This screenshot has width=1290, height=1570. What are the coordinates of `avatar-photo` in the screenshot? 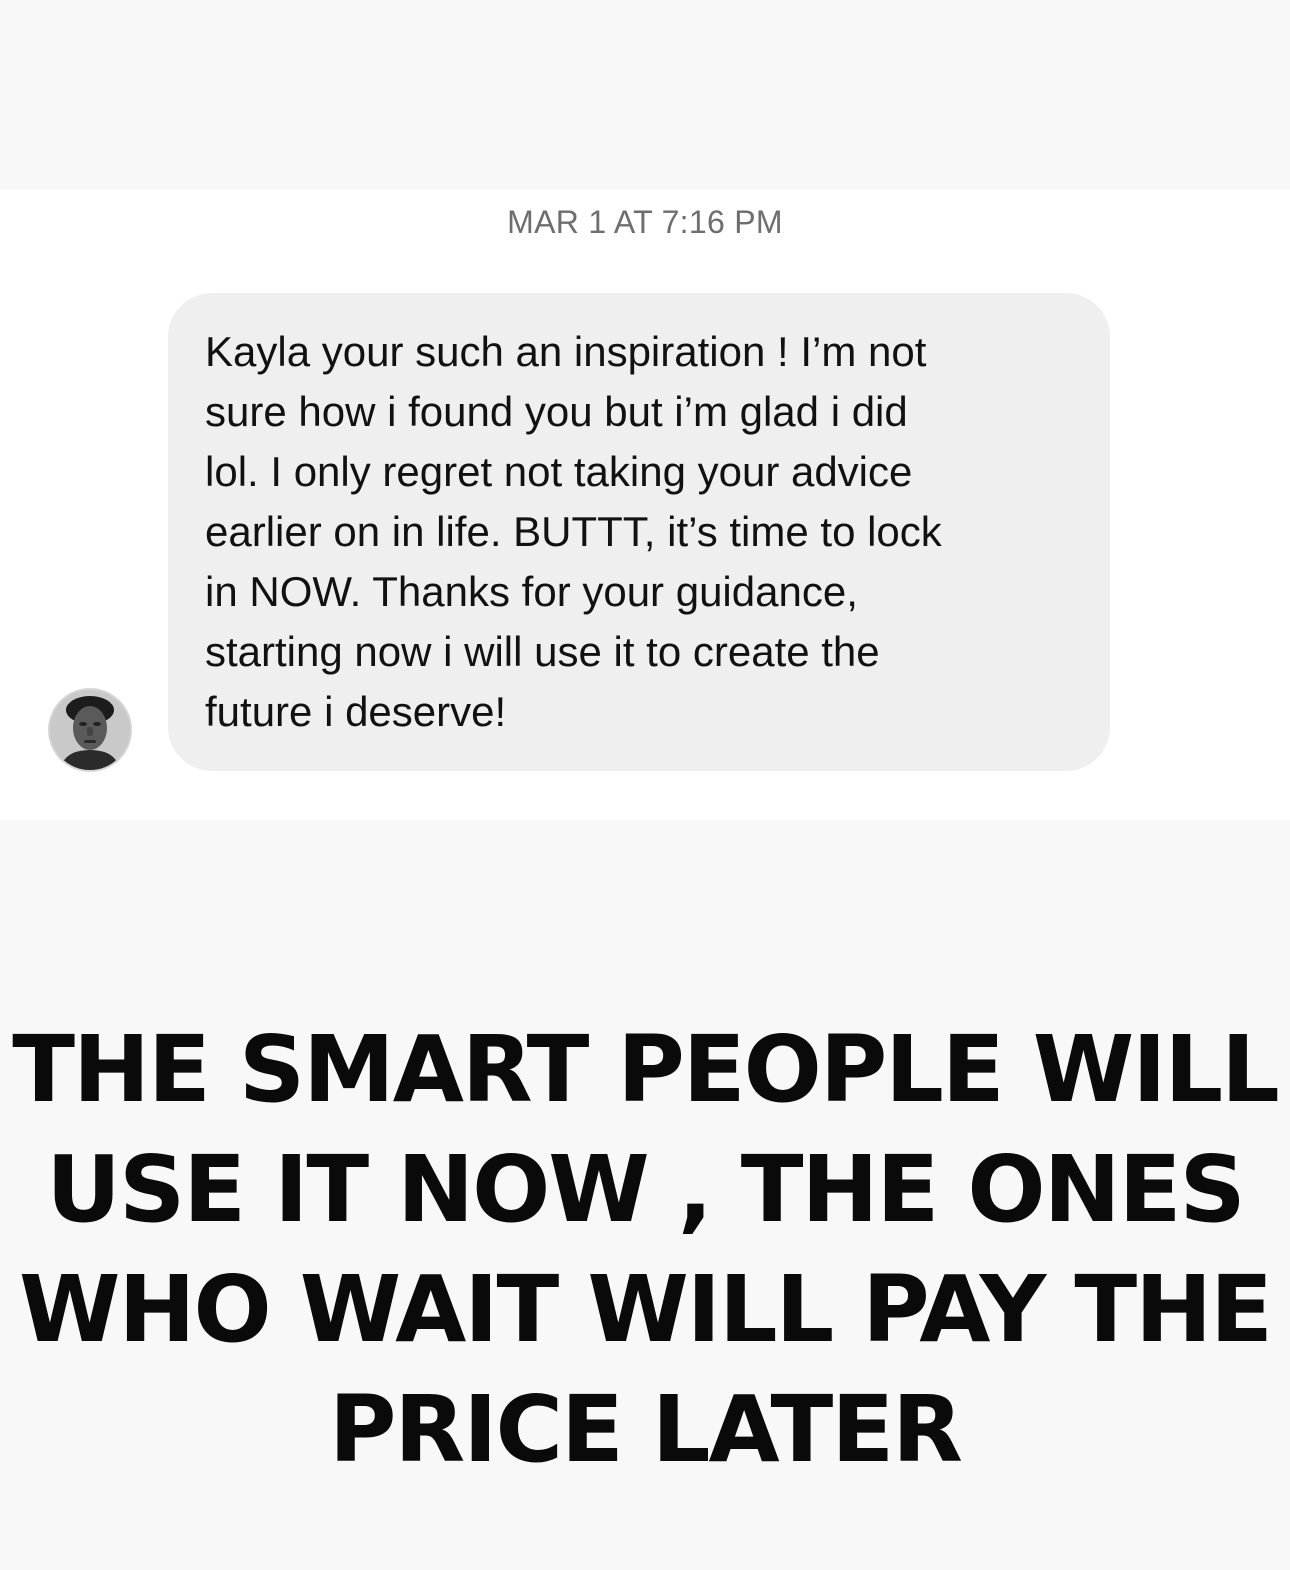 It's located at (90, 730).